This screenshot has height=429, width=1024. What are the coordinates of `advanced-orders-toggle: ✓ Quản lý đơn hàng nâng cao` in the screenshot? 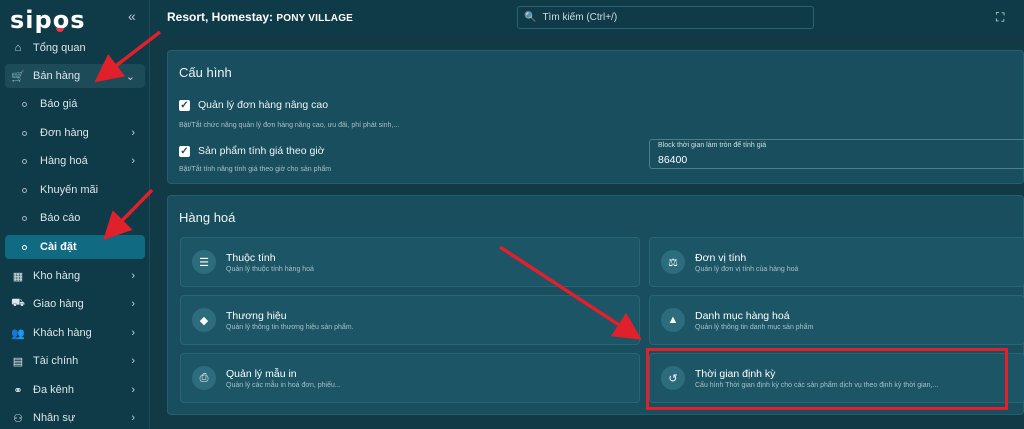 It's located at (253, 105).